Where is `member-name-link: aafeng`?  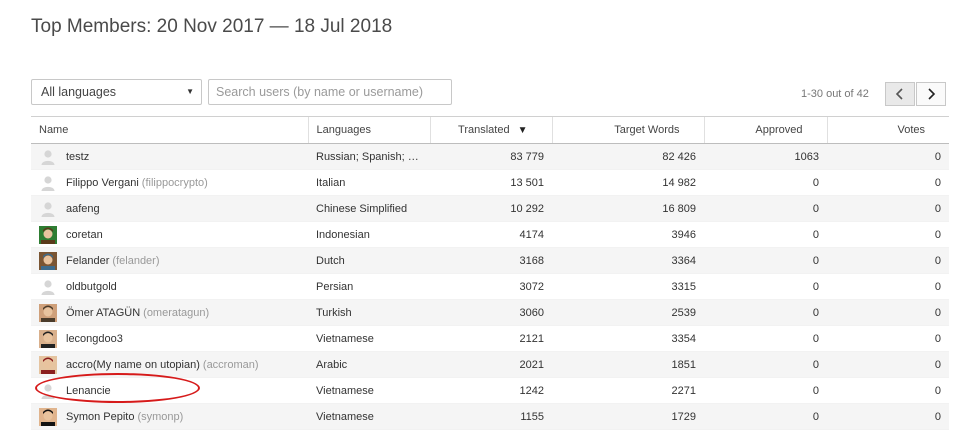
member-name-link: aafeng is located at coordinates (83, 209).